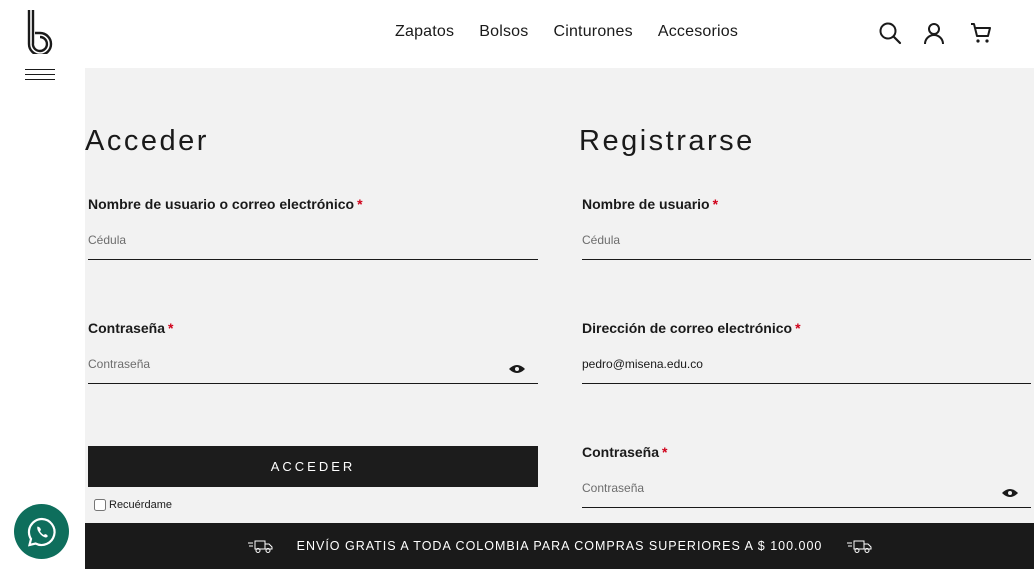  Describe the element at coordinates (517, 367) in the screenshot. I see `show-password-icon` at that location.